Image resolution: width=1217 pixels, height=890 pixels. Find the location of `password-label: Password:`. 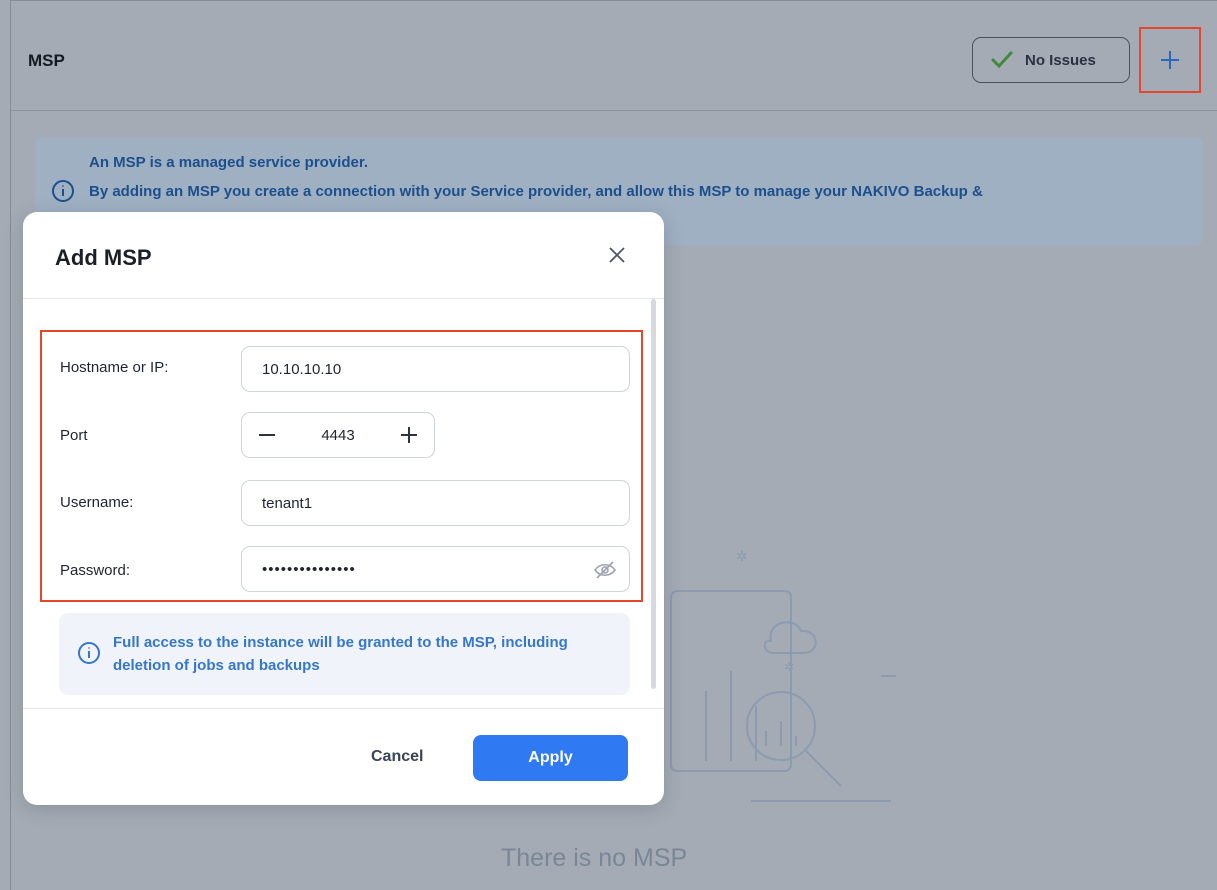

password-label: Password: is located at coordinates (95, 570).